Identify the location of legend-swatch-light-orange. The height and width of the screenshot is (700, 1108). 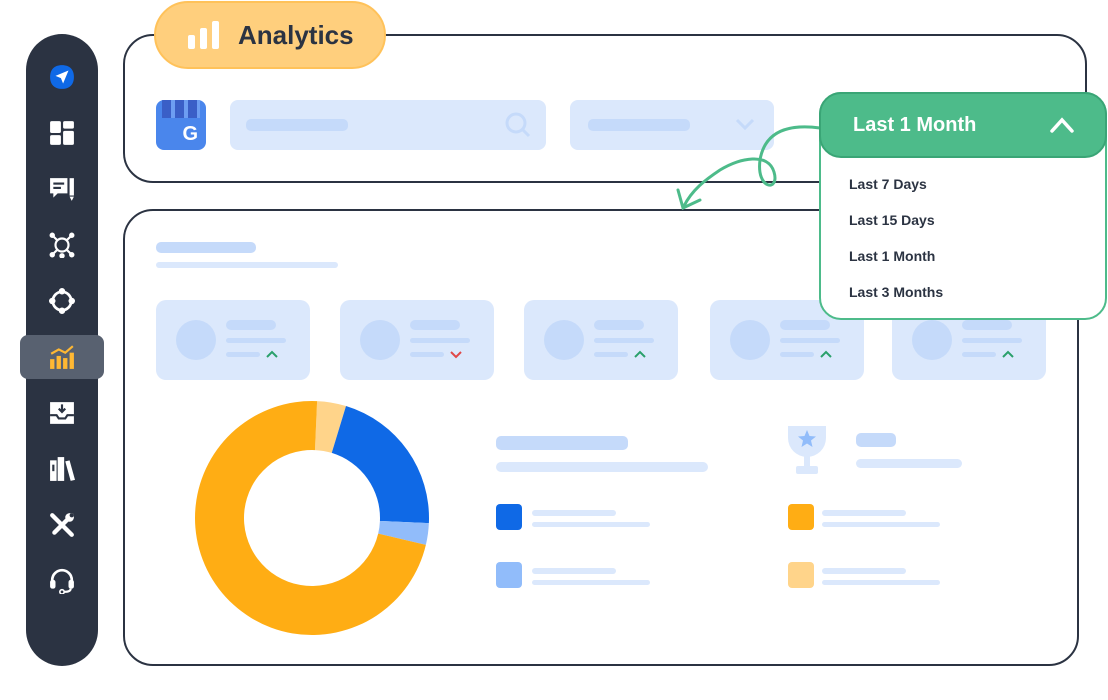
(801, 575).